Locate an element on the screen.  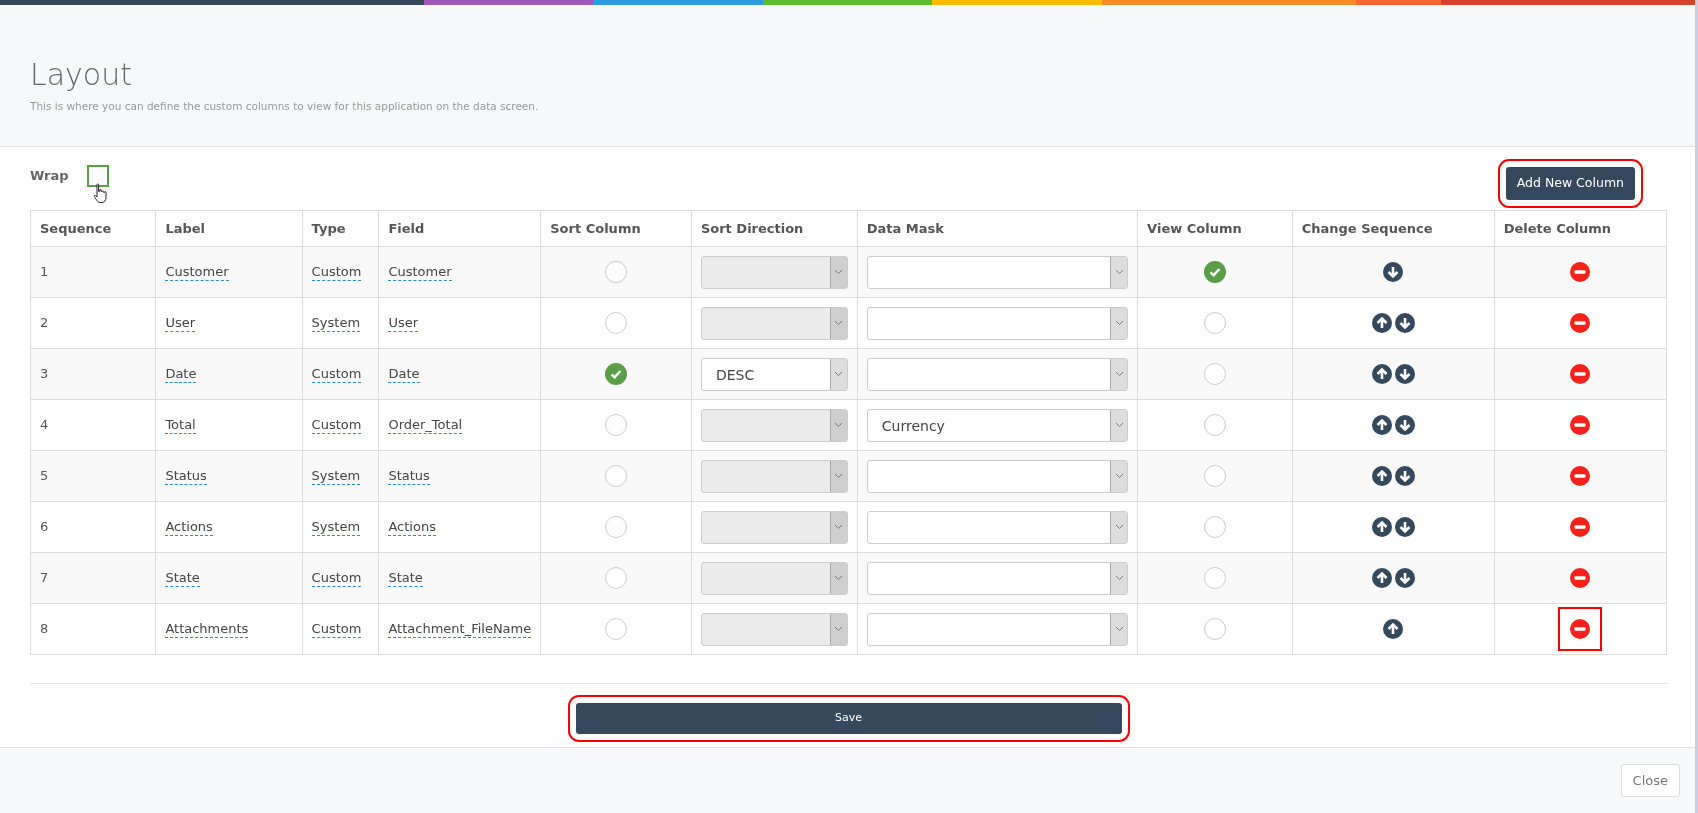
column-header: Label is located at coordinates (185, 228).